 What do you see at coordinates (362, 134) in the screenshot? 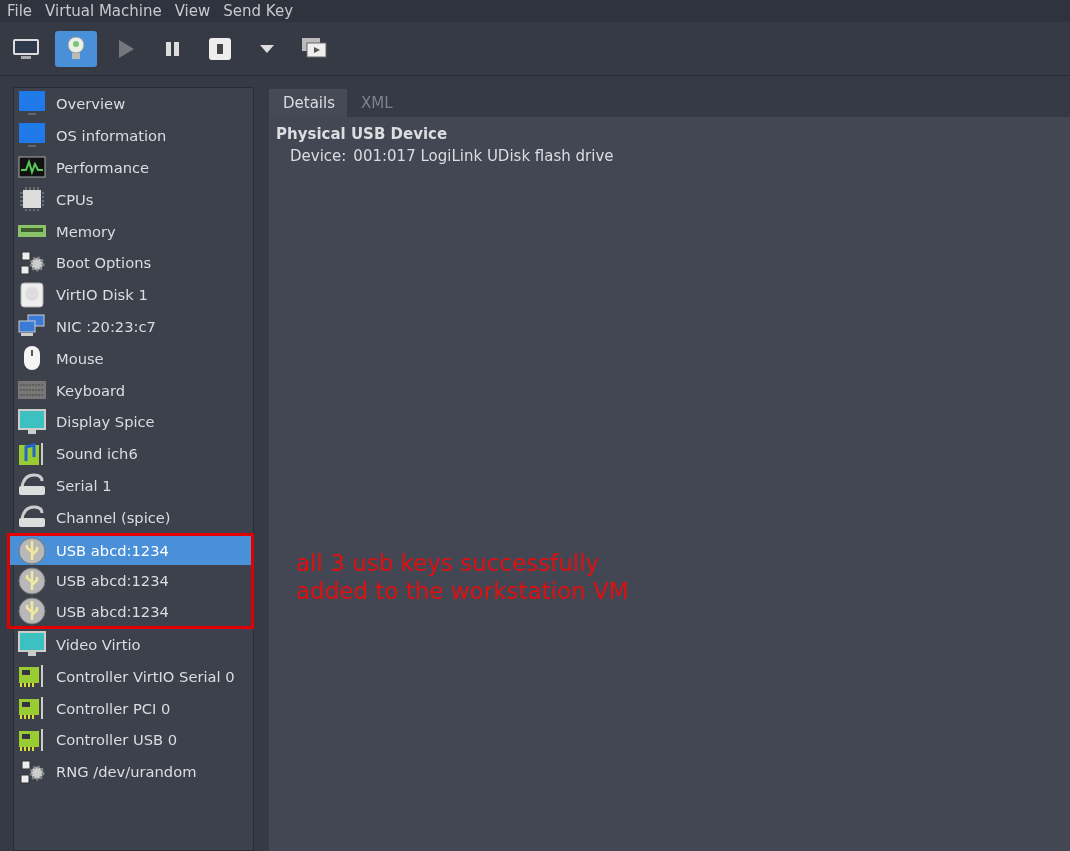
I see `section-heading: Physical USB Device` at bounding box center [362, 134].